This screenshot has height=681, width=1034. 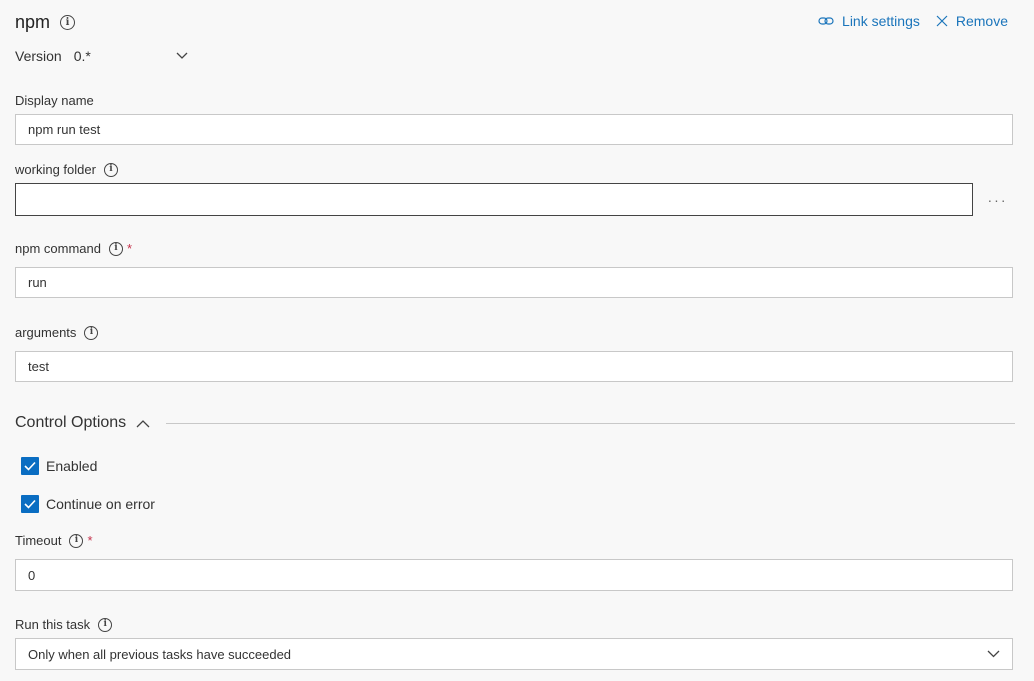 What do you see at coordinates (514, 129) in the screenshot?
I see `display-name-input` at bounding box center [514, 129].